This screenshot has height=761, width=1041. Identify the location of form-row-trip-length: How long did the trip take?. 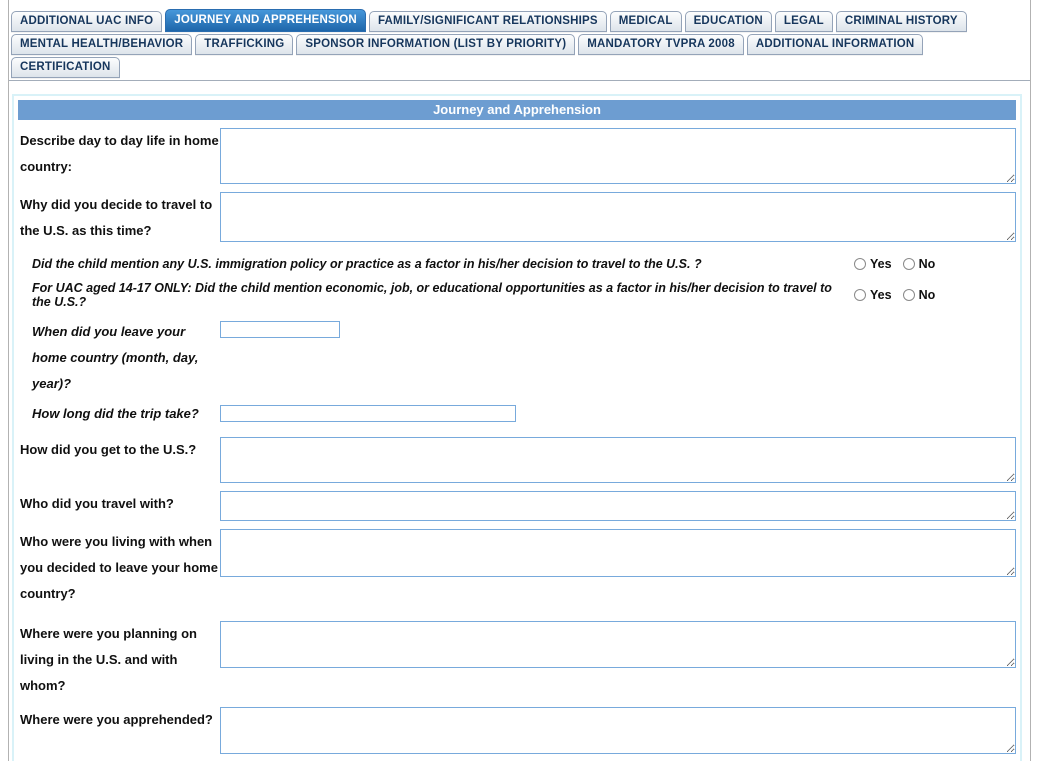
(517, 414).